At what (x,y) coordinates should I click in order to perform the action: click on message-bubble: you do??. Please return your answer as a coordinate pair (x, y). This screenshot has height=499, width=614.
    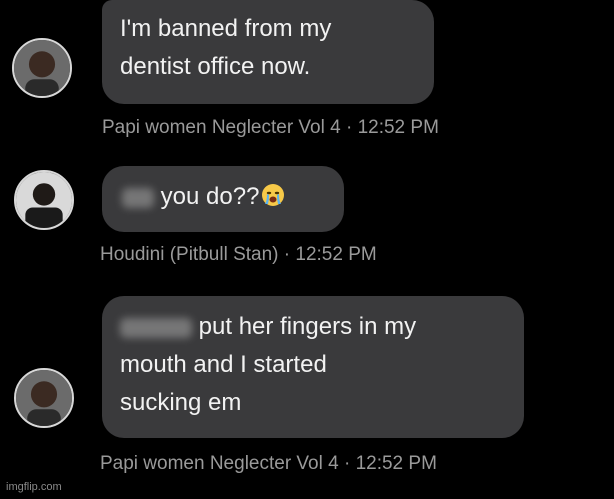
    Looking at the image, I should click on (223, 199).